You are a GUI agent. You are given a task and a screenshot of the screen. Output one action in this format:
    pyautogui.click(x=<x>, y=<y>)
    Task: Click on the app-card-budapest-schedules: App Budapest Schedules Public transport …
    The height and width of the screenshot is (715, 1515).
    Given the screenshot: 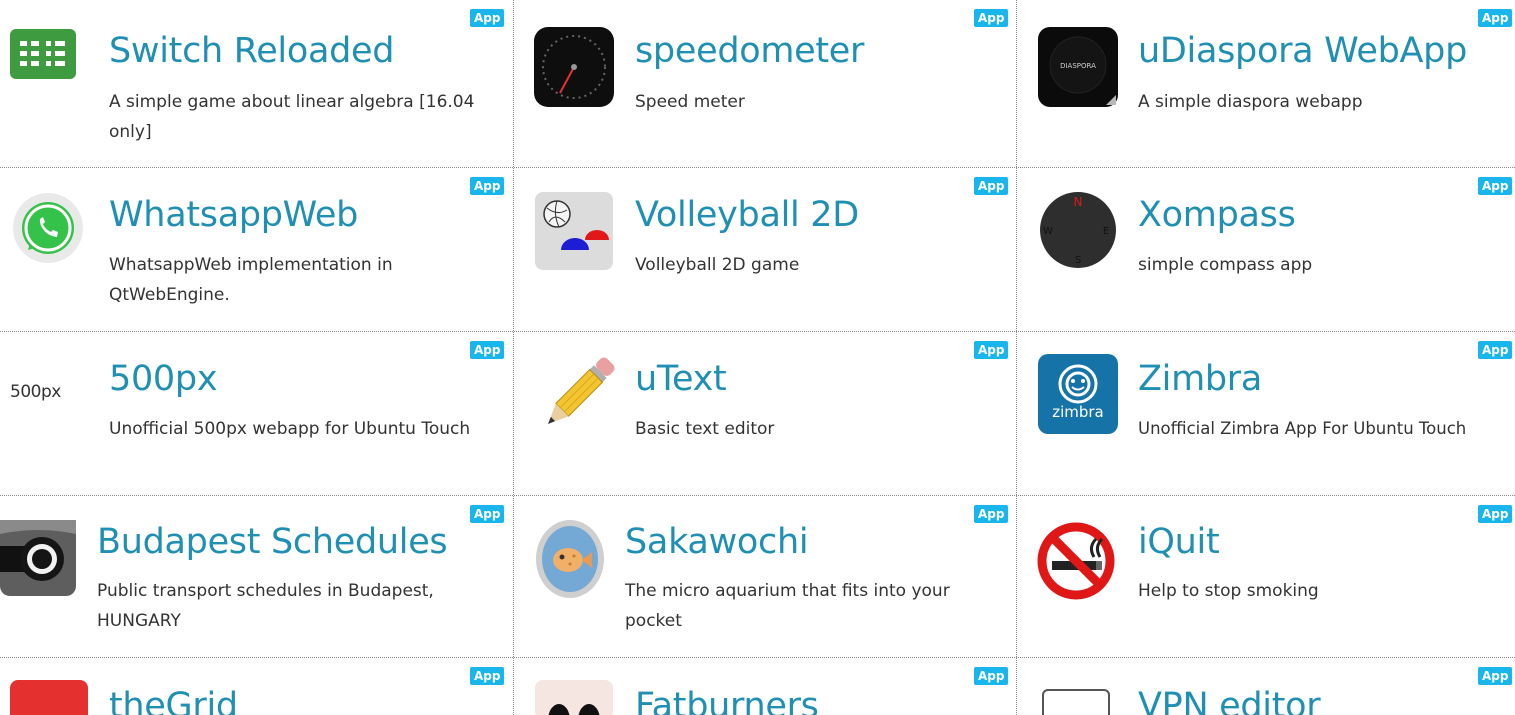 What is the action you would take?
    pyautogui.click(x=256, y=576)
    